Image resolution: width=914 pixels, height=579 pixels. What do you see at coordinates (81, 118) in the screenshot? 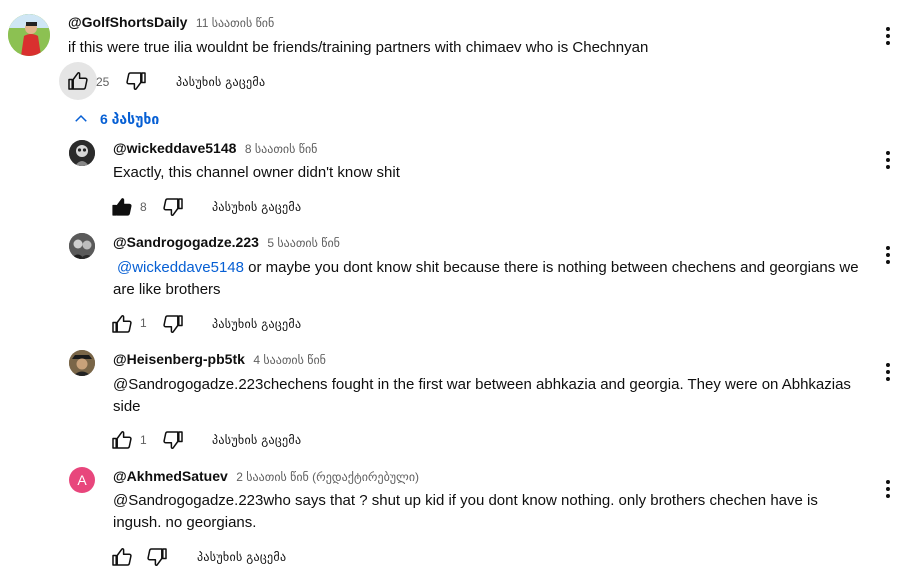
I see `chevron-up-icon` at bounding box center [81, 118].